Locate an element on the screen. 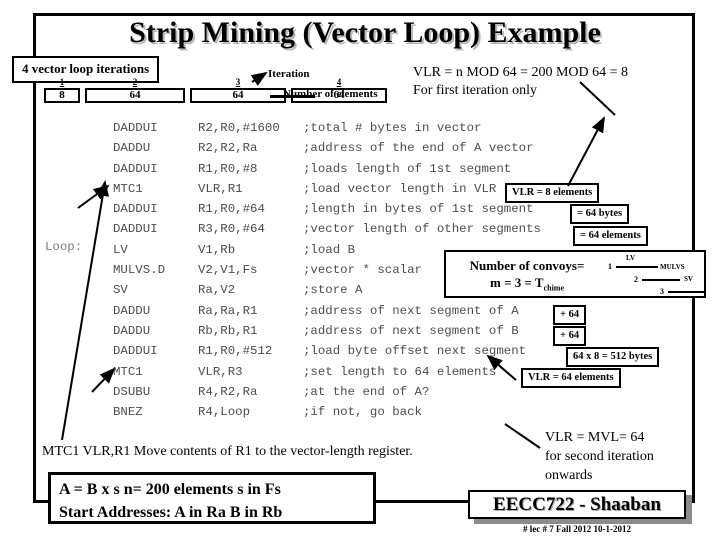 Image resolution: width=720 pixels, height=540 pixels. code-comment: ;loads length of 1st segment is located at coordinates (407, 168).